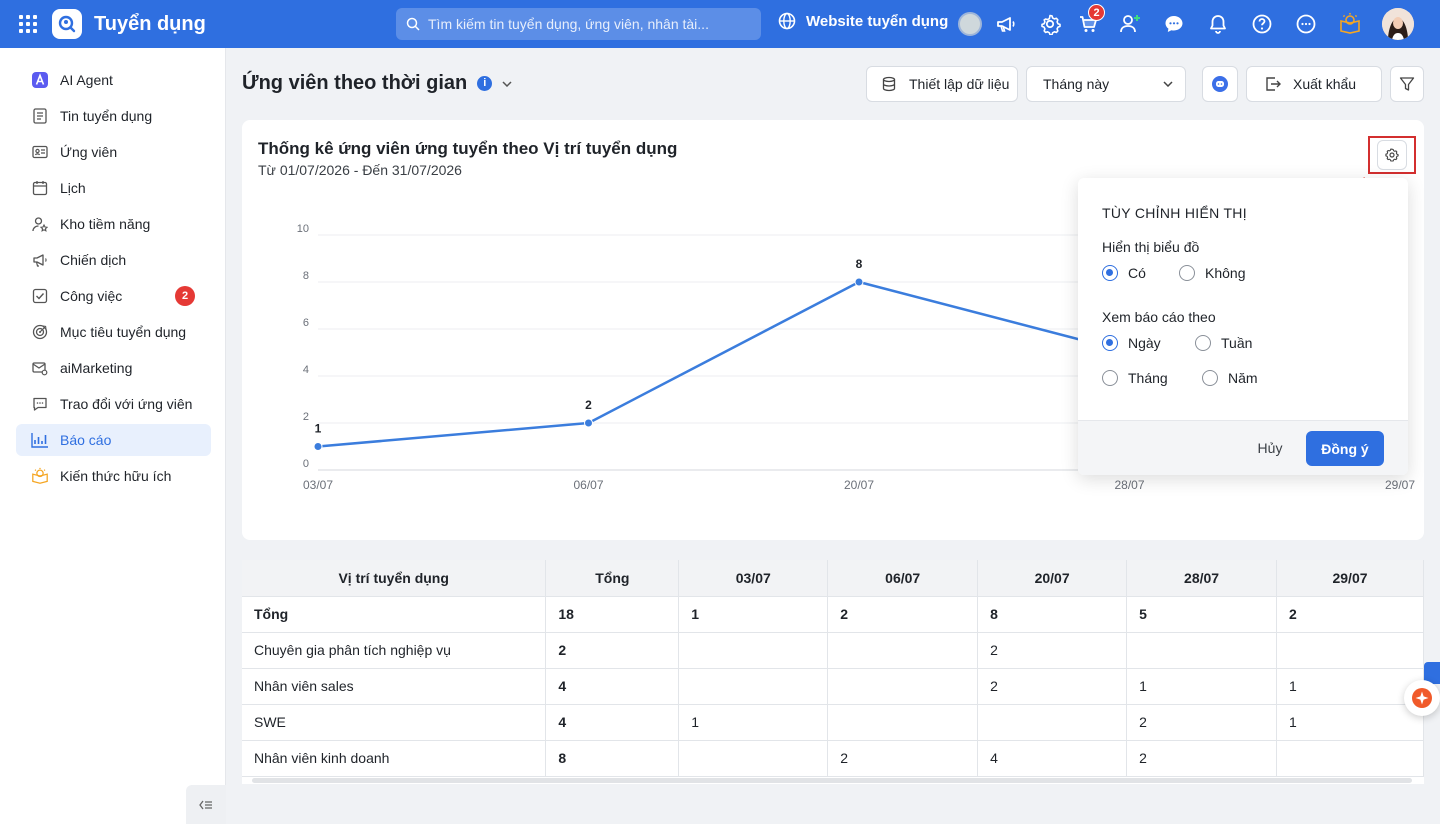  What do you see at coordinates (1202, 578) in the screenshot?
I see `column-header: 28/07` at bounding box center [1202, 578].